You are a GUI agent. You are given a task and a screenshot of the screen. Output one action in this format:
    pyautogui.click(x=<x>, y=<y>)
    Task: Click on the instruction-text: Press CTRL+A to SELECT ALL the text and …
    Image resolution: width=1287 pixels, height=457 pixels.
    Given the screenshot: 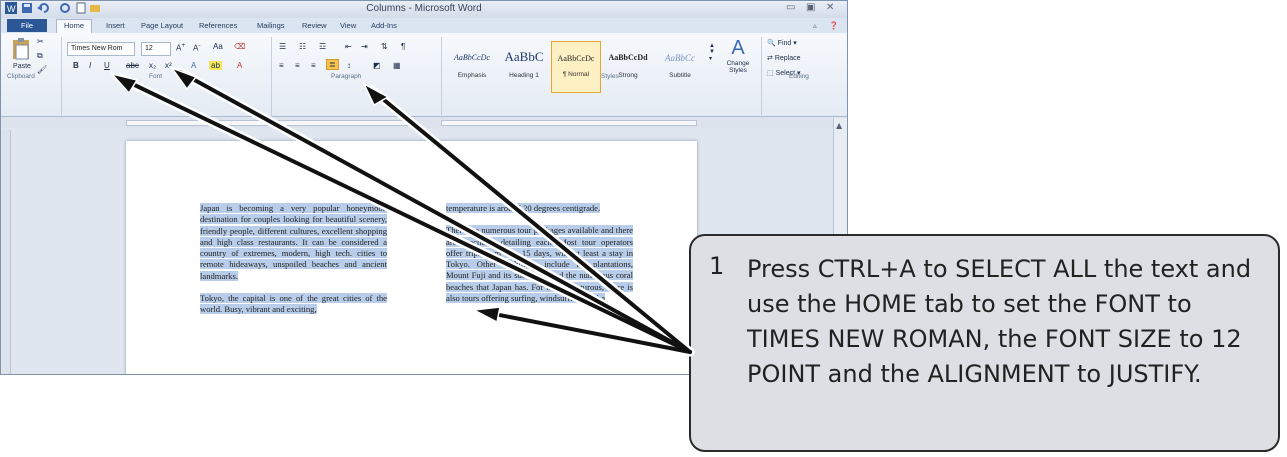 What is the action you would take?
    pyautogui.click(x=999, y=321)
    